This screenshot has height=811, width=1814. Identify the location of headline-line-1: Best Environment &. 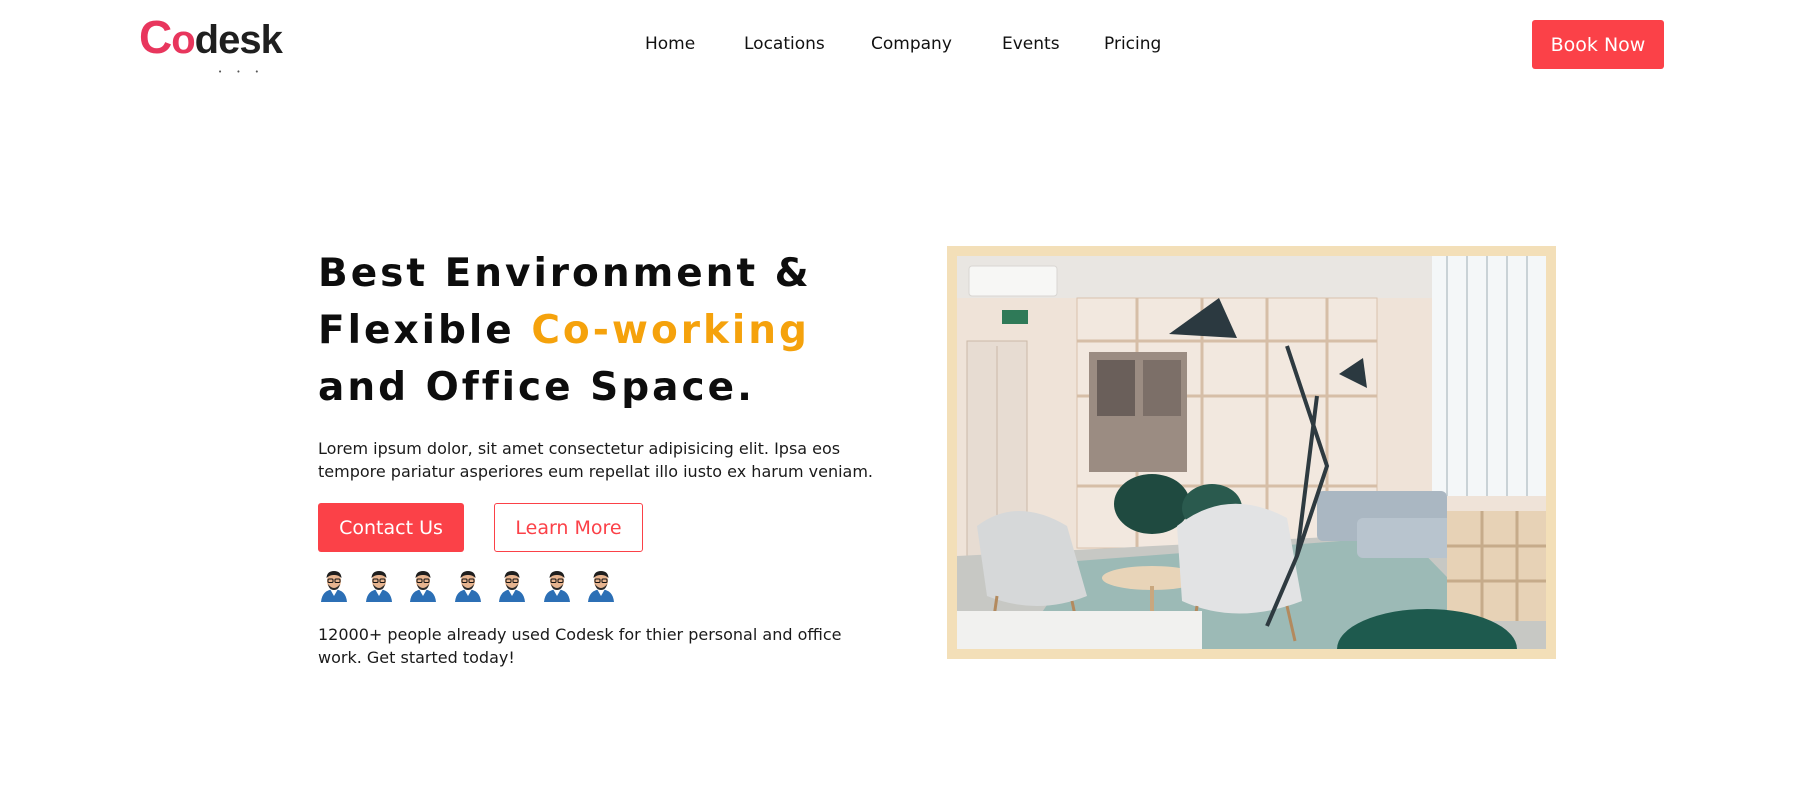
(565, 273).